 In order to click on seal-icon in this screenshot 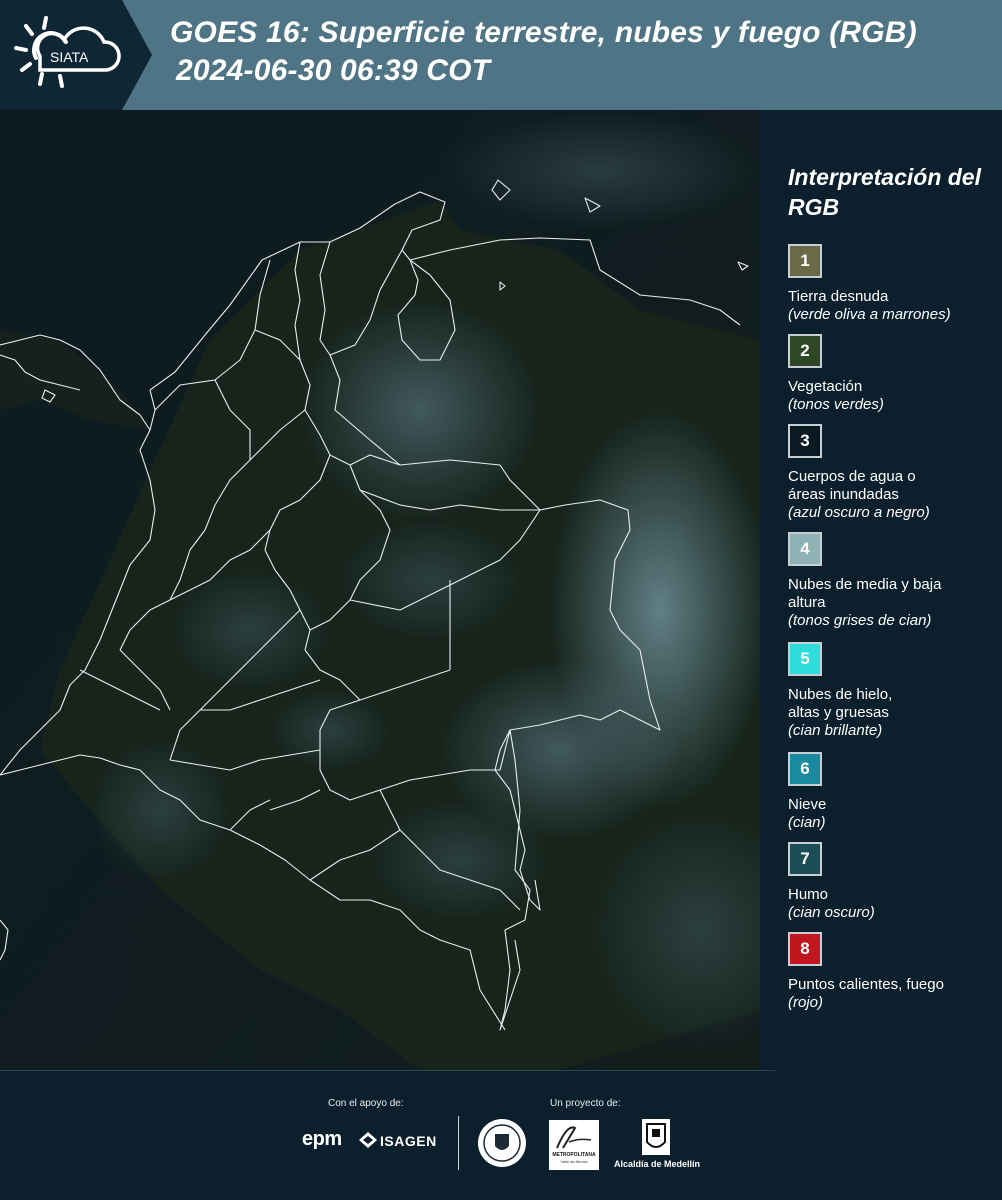, I will do `click(502, 1143)`.